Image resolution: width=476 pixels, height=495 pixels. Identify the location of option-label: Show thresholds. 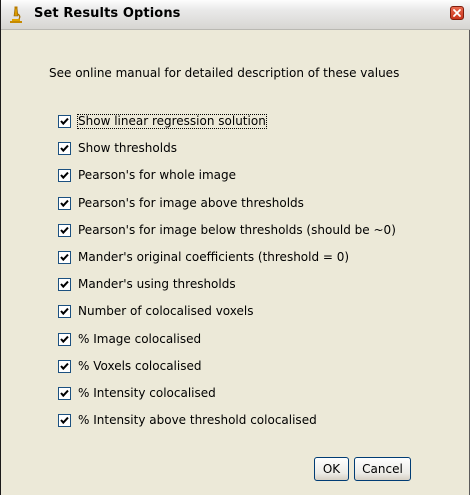
(127, 147).